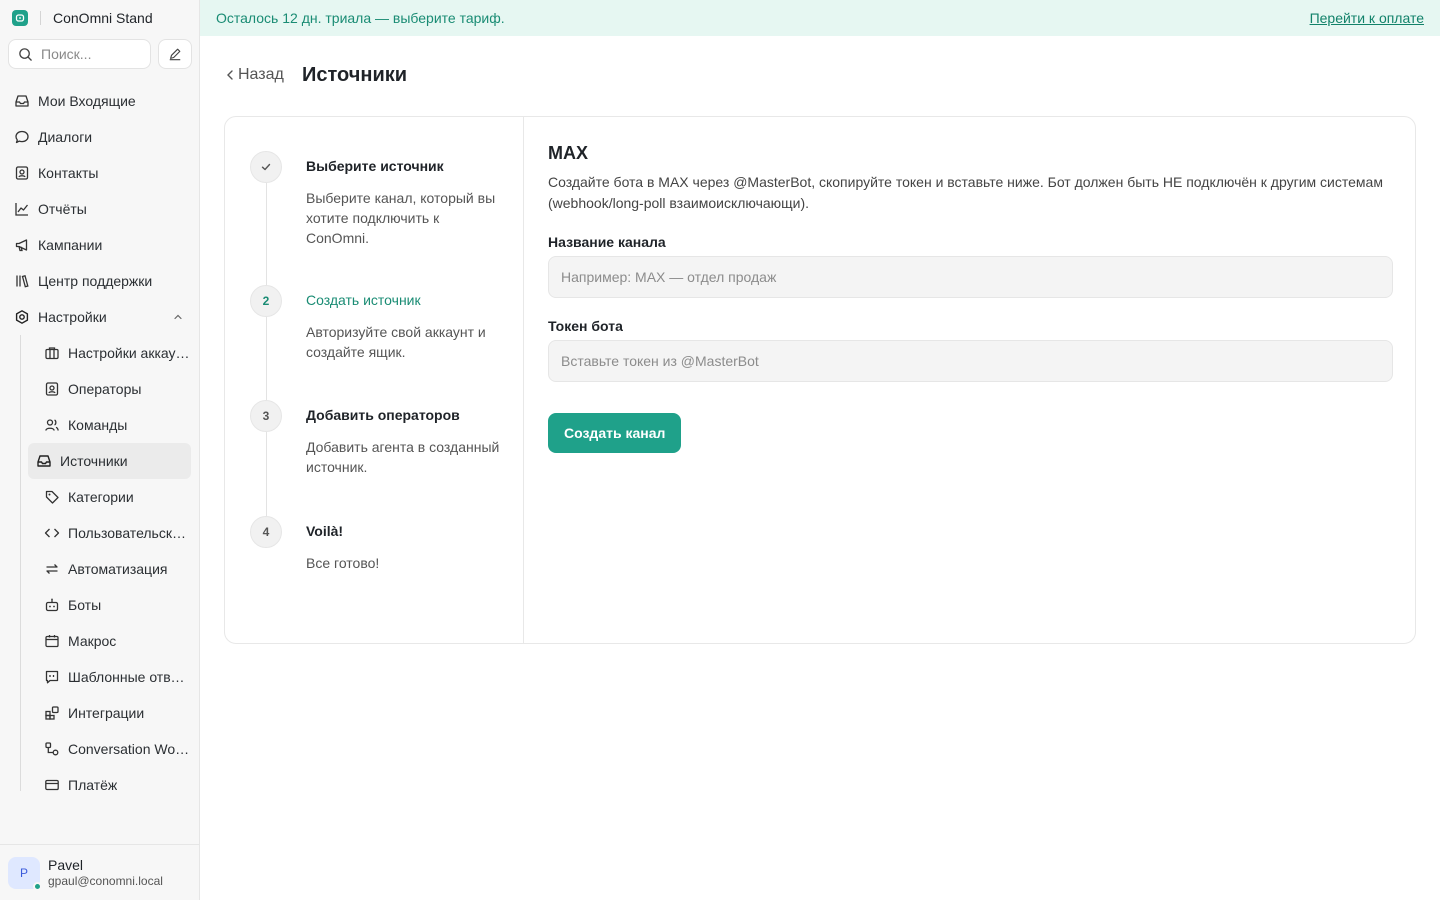 The image size is (1440, 900). Describe the element at coordinates (607, 242) in the screenshot. I see `channel-name-label: Название канала` at that location.